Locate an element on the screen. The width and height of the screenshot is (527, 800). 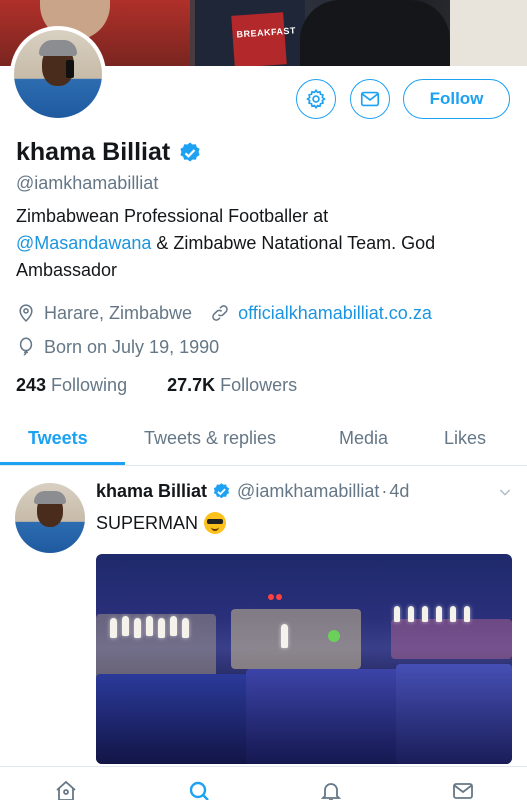
envelope-icon is located at coordinates (370, 99).